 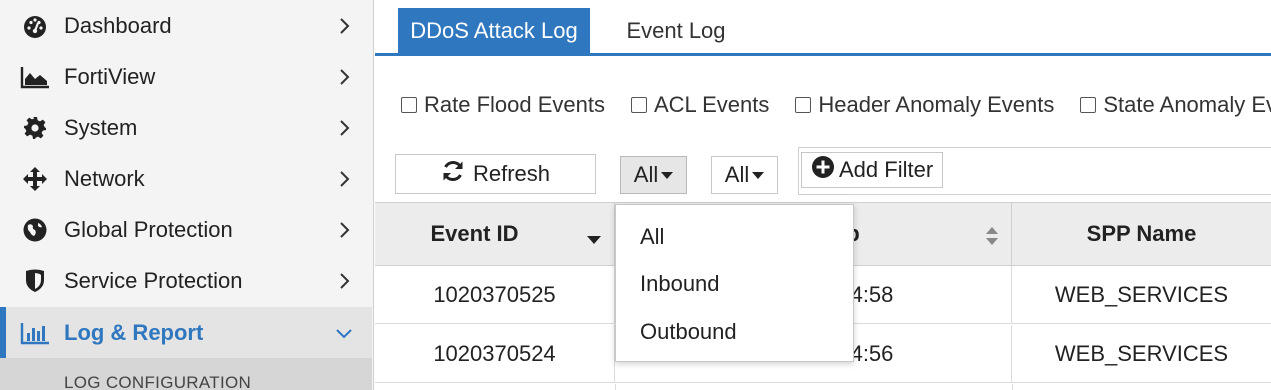 What do you see at coordinates (494, 30) in the screenshot?
I see `tab-ddos-attack-log: DDoS Attack Log` at bounding box center [494, 30].